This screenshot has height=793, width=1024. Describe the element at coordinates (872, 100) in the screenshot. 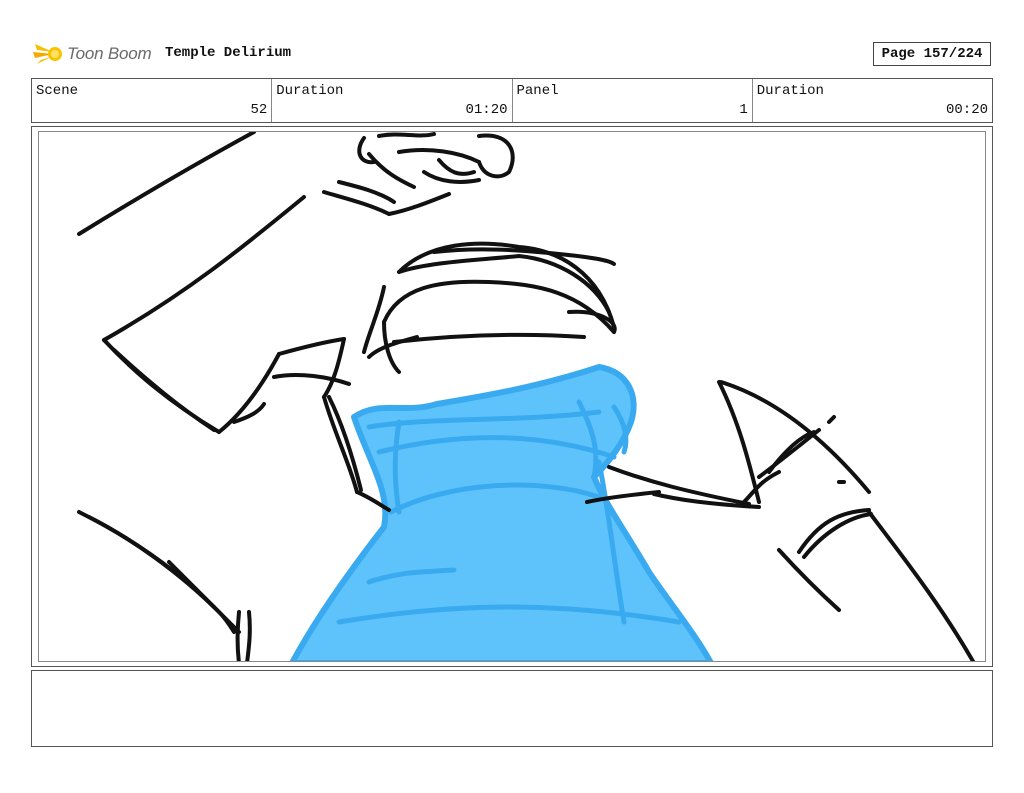

I see `panel-duration-cell: Duration 00:20` at that location.